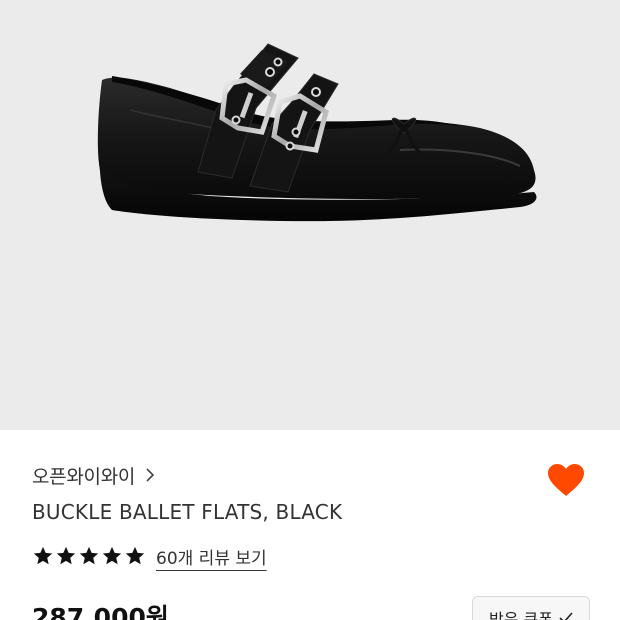  I want to click on brand-name: 오픈와이와이, so click(84, 476).